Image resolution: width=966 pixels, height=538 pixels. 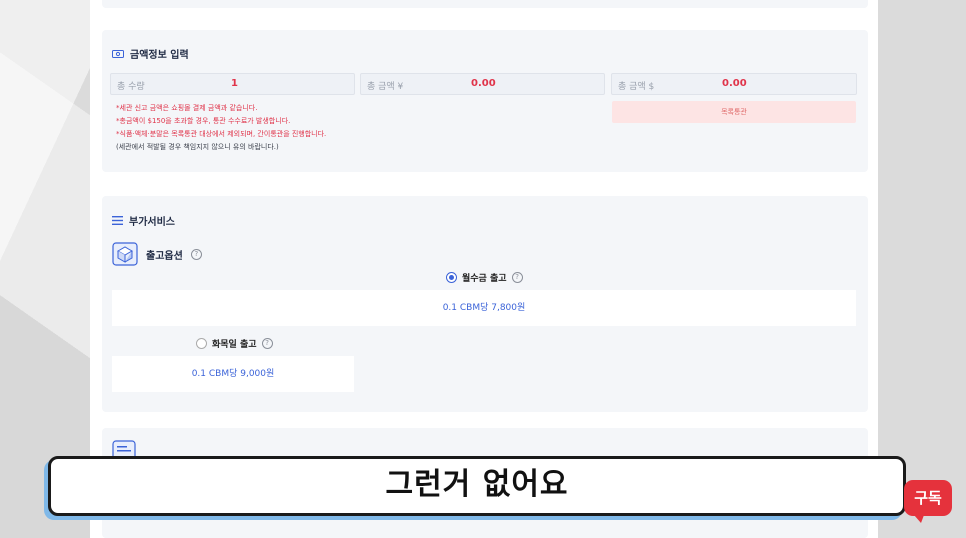 What do you see at coordinates (233, 374) in the screenshot?
I see `option-price-tue-thu-sun: 0.1 CBM당 9,000원` at bounding box center [233, 374].